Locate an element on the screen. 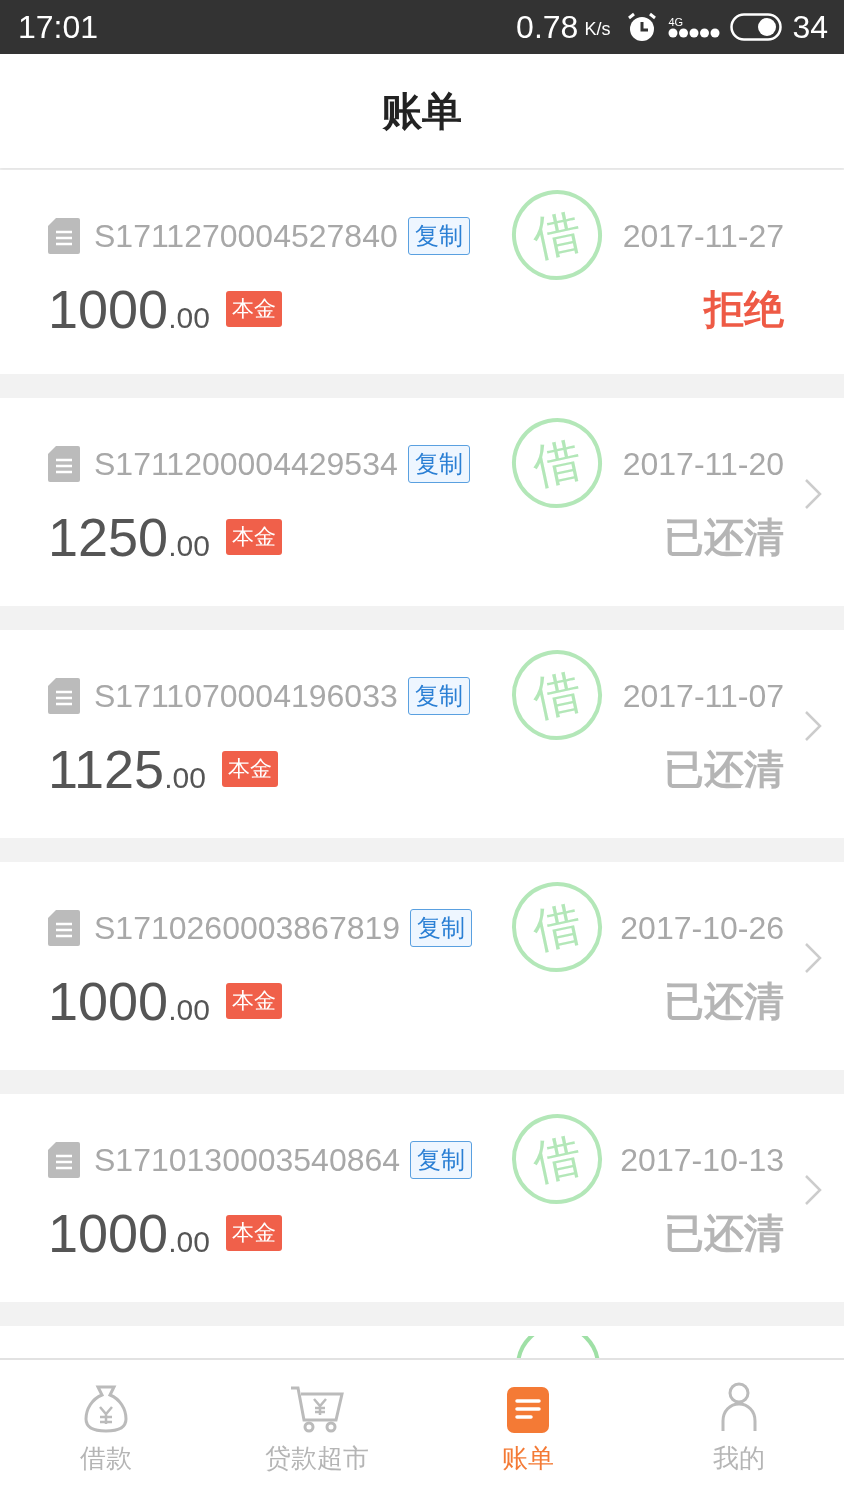 The width and height of the screenshot is (844, 1500). battery-toggle-icon is located at coordinates (756, 27).